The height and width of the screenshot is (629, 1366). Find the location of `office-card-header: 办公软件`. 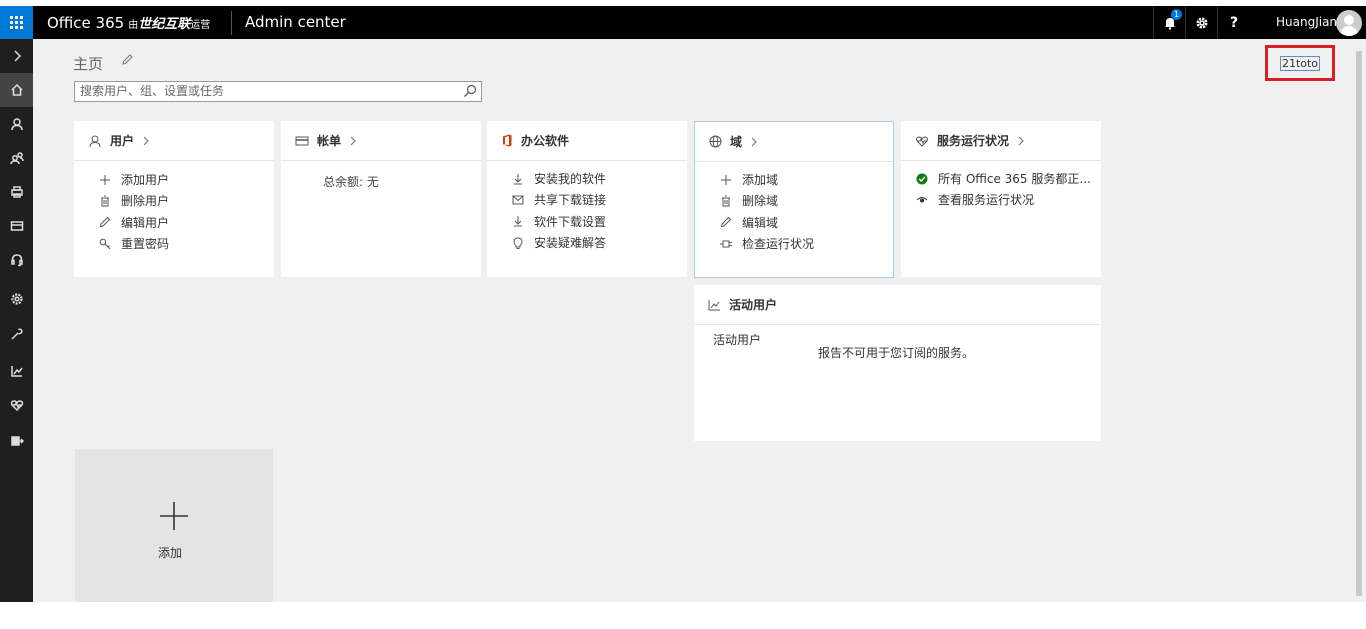

office-card-header: 办公软件 is located at coordinates (587, 141).